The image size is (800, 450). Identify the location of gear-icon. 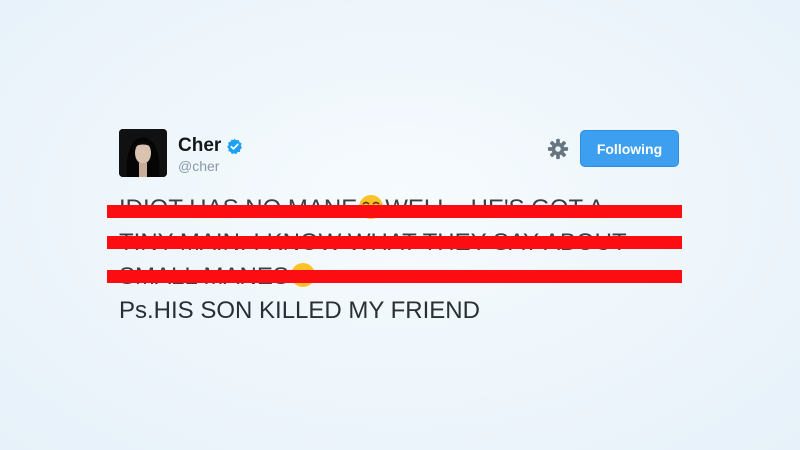
(558, 149).